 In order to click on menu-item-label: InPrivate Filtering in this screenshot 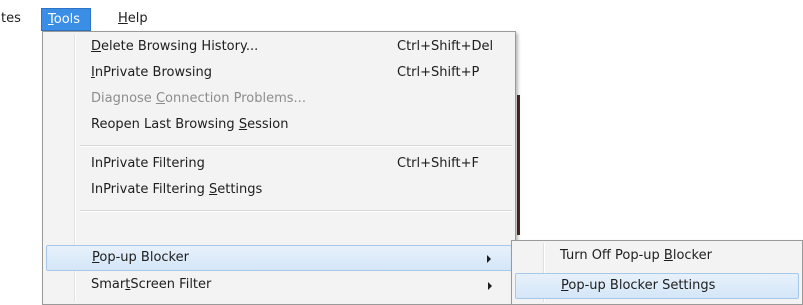, I will do `click(148, 163)`.